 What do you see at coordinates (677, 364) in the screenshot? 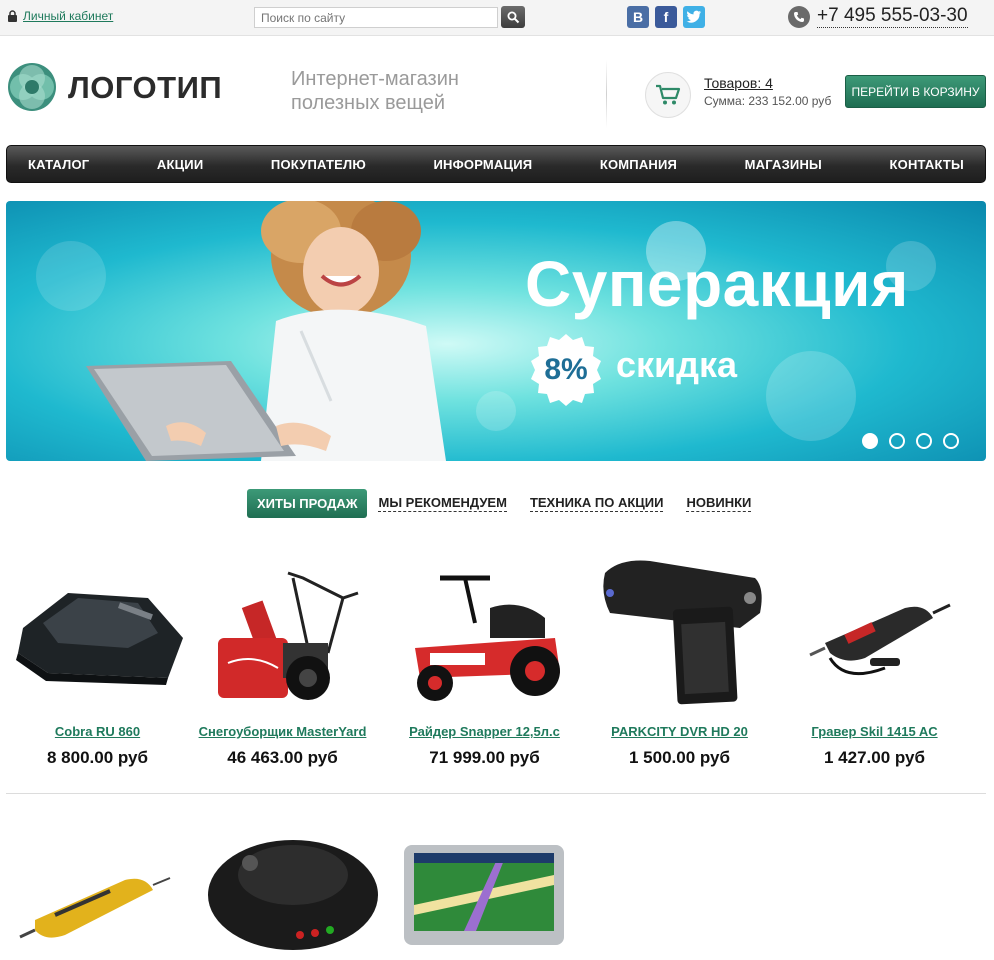
I see `discount-word: скидка` at bounding box center [677, 364].